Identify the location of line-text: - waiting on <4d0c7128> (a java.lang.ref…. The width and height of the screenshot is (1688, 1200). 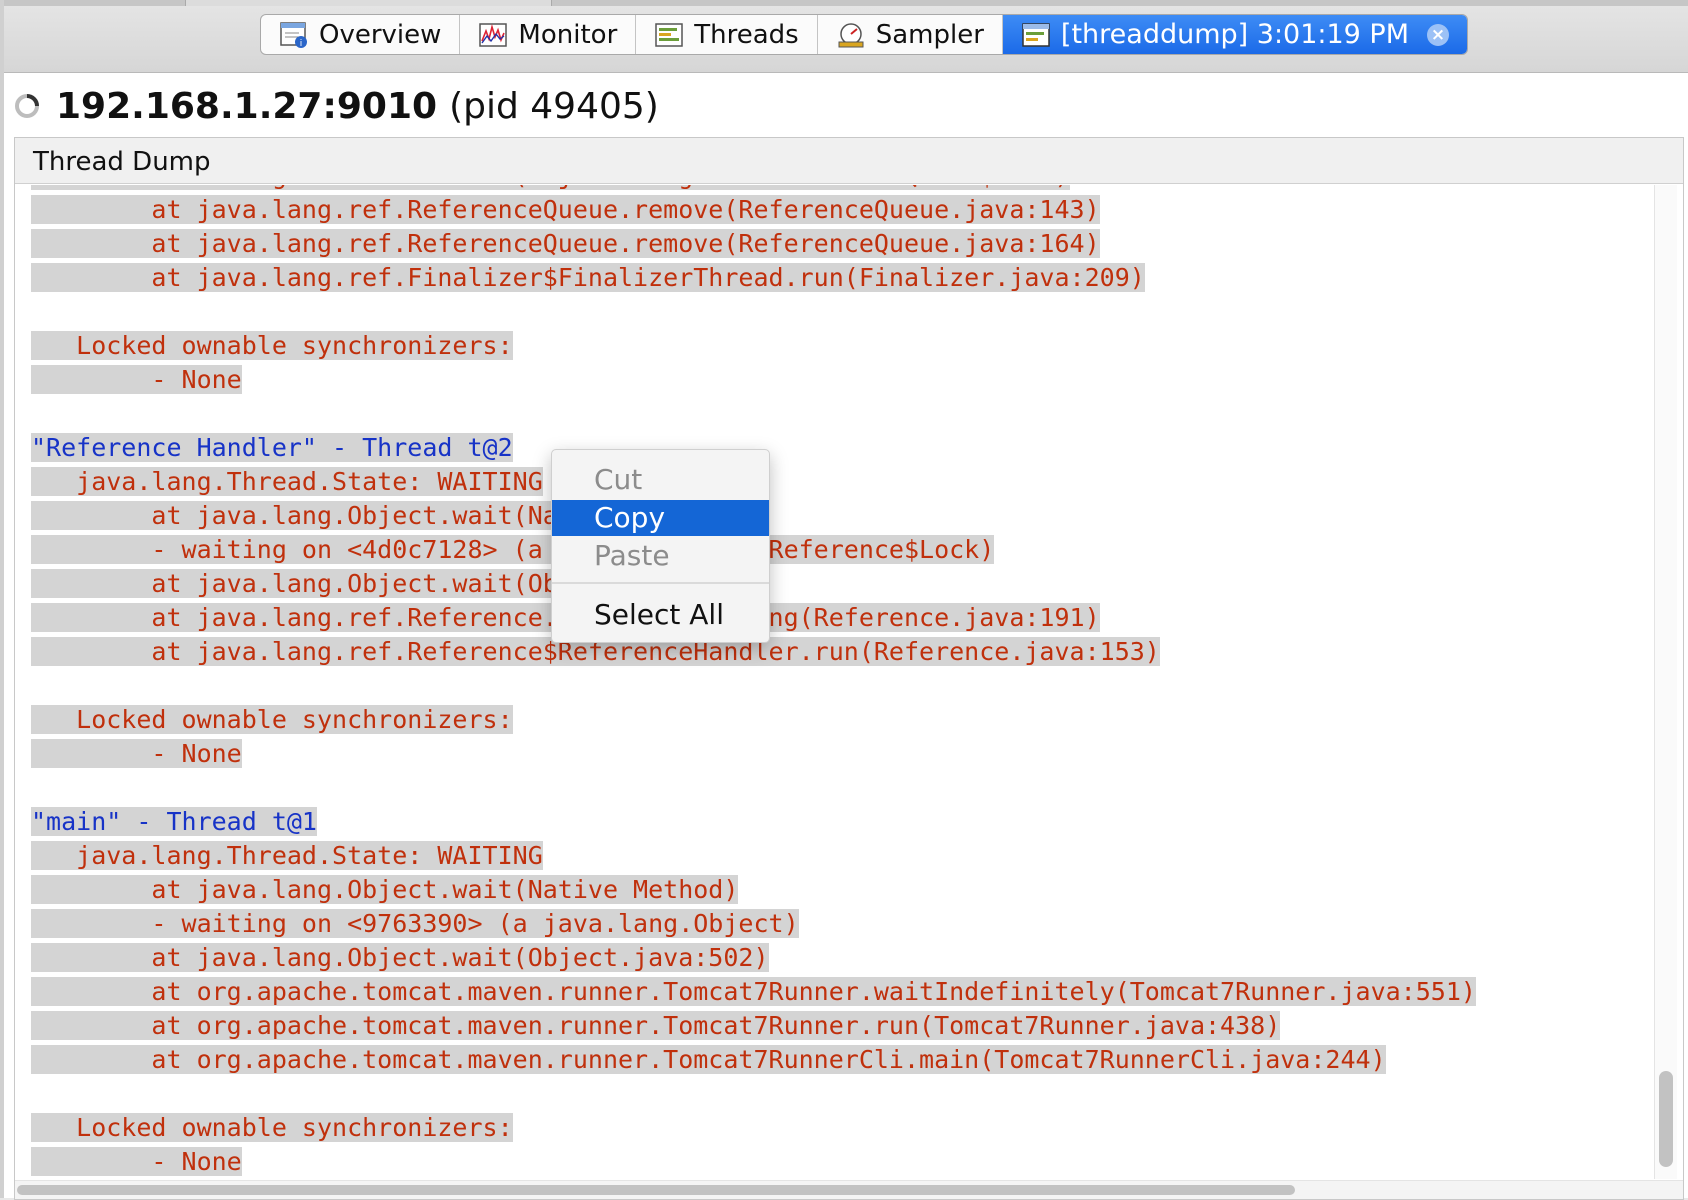
(513, 549).